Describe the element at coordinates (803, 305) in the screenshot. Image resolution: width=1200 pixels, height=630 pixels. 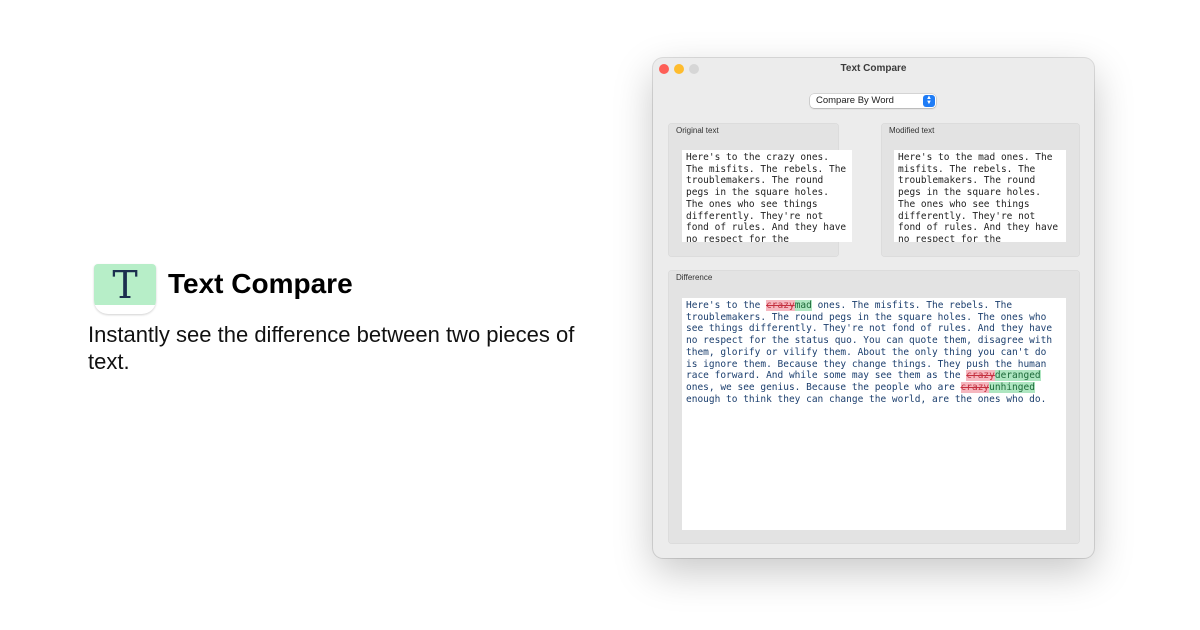
I see `diff-inserted-word: mad` at that location.